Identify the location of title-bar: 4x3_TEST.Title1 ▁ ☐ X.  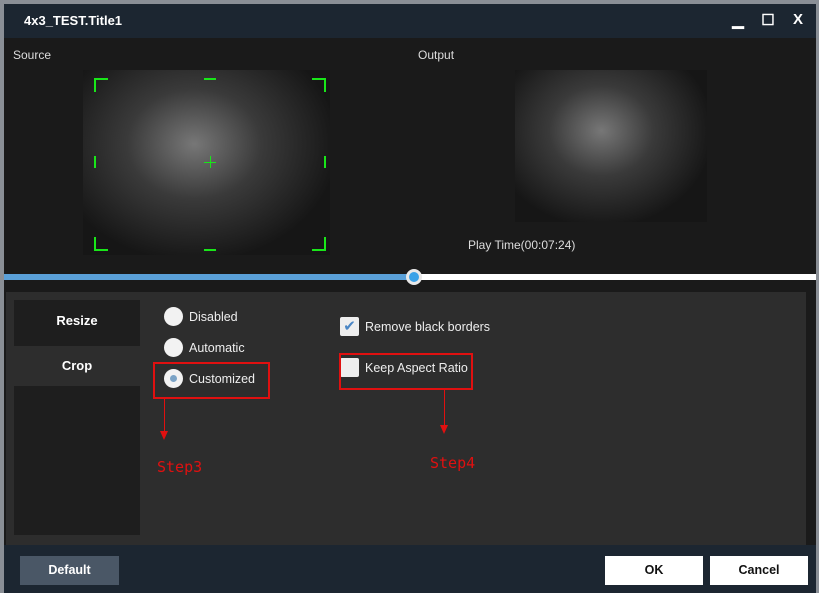
(410, 21).